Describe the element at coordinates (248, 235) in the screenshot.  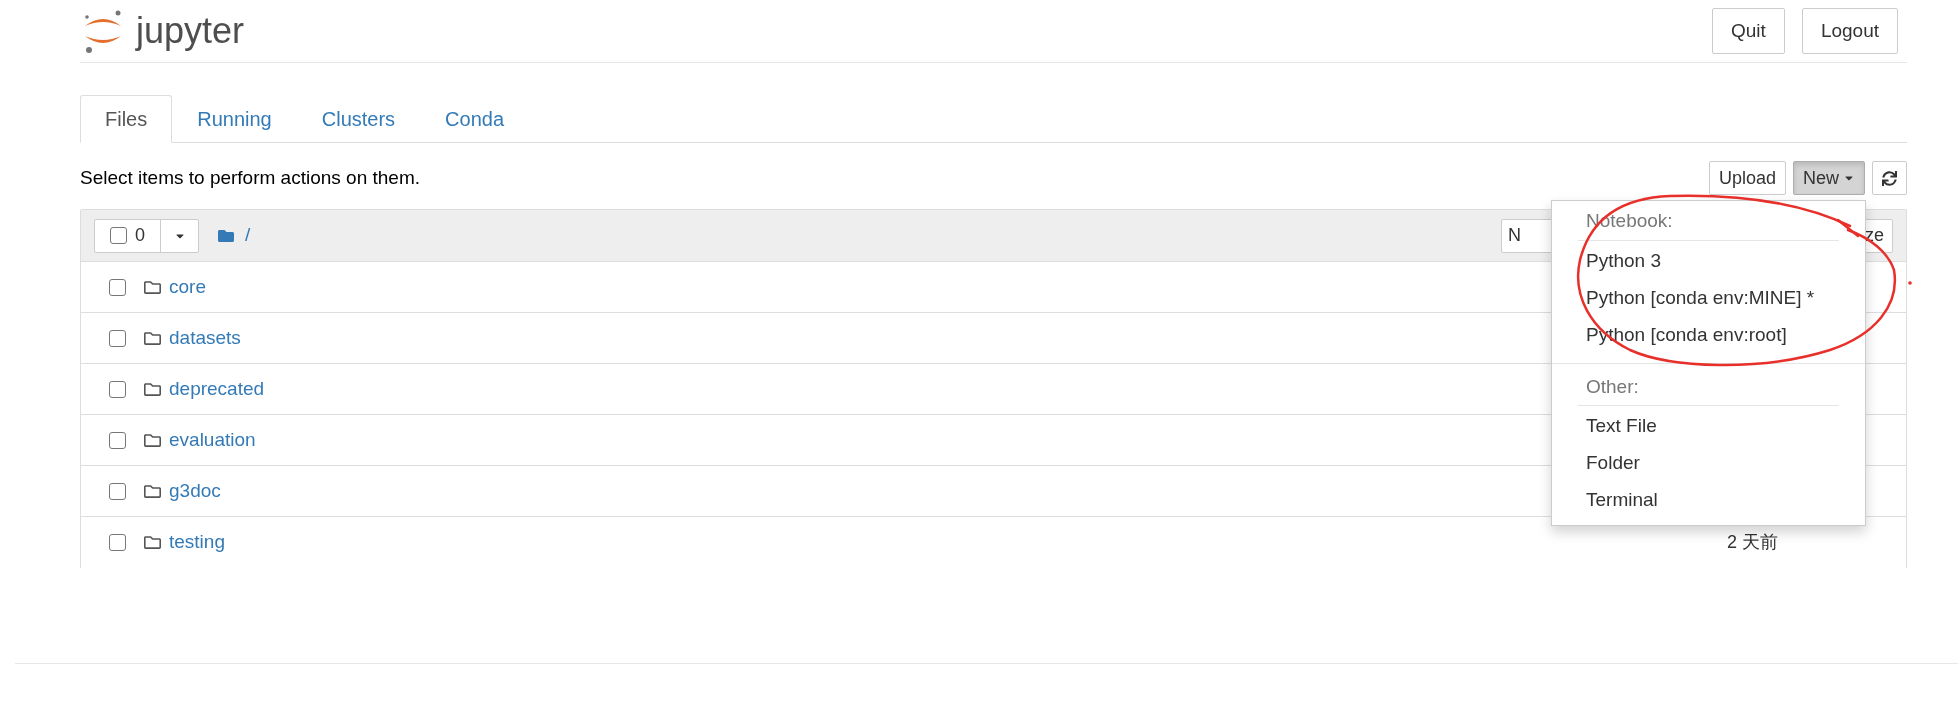
I see `breadcrumb-path: /` at that location.